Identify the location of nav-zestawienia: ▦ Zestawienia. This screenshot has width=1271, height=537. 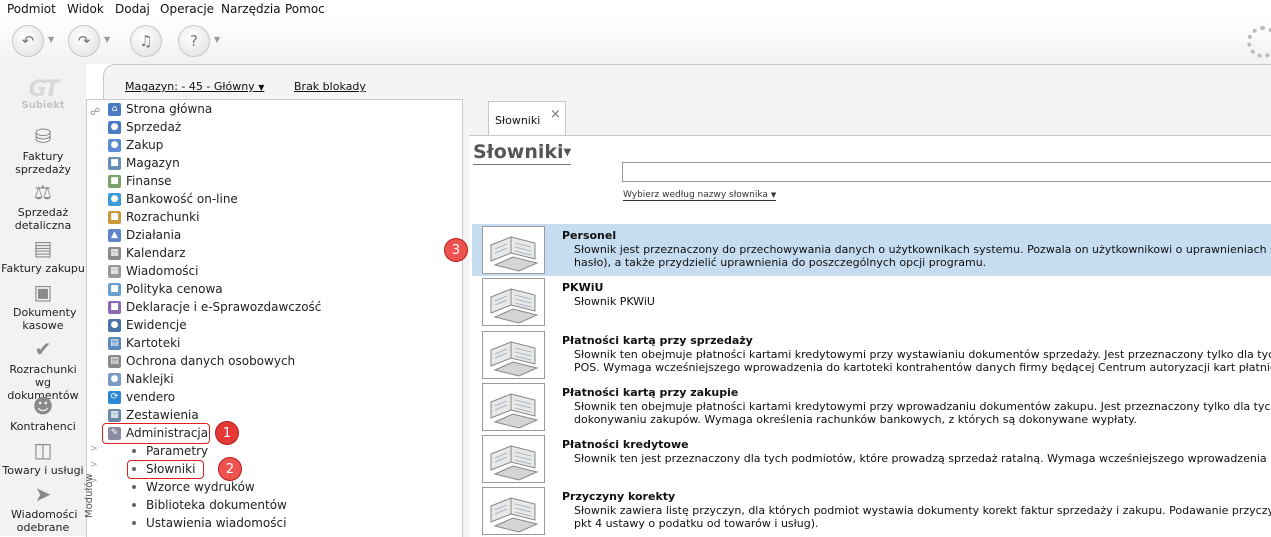
(153, 415).